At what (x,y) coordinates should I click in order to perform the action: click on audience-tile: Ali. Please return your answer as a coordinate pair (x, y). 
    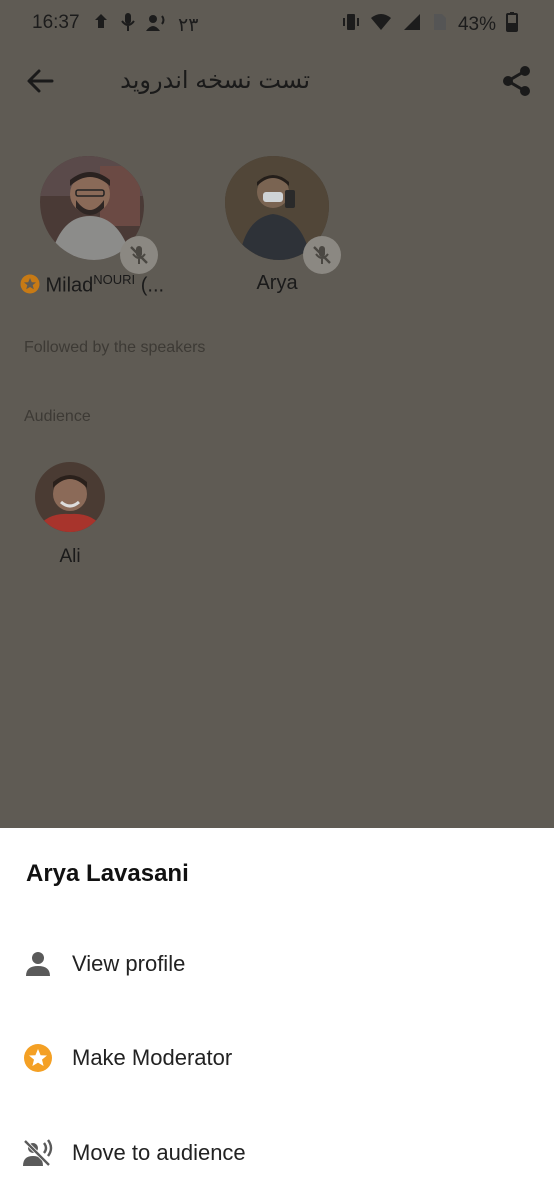
    Looking at the image, I should click on (70, 515).